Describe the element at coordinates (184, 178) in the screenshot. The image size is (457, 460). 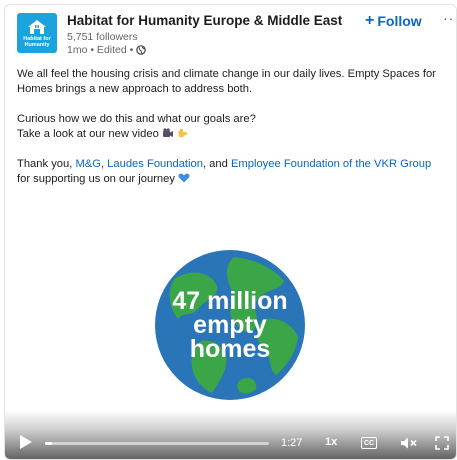
I see `blue-heart-icon` at that location.